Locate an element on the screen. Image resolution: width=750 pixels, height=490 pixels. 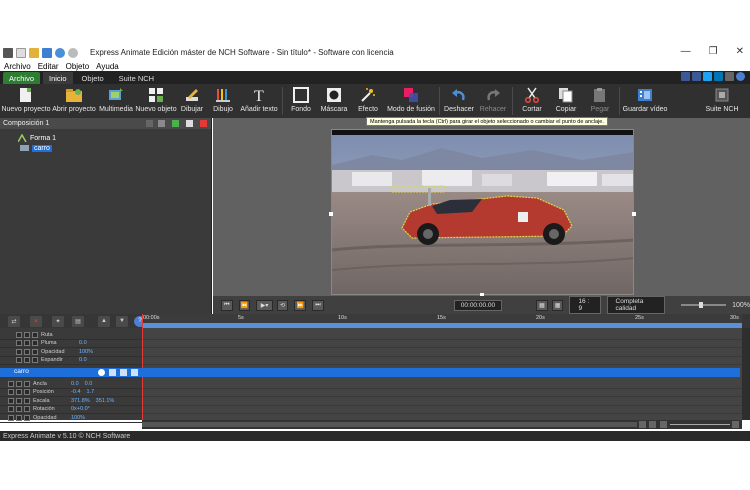
layer-options-icon is located at coordinates (134, 372).